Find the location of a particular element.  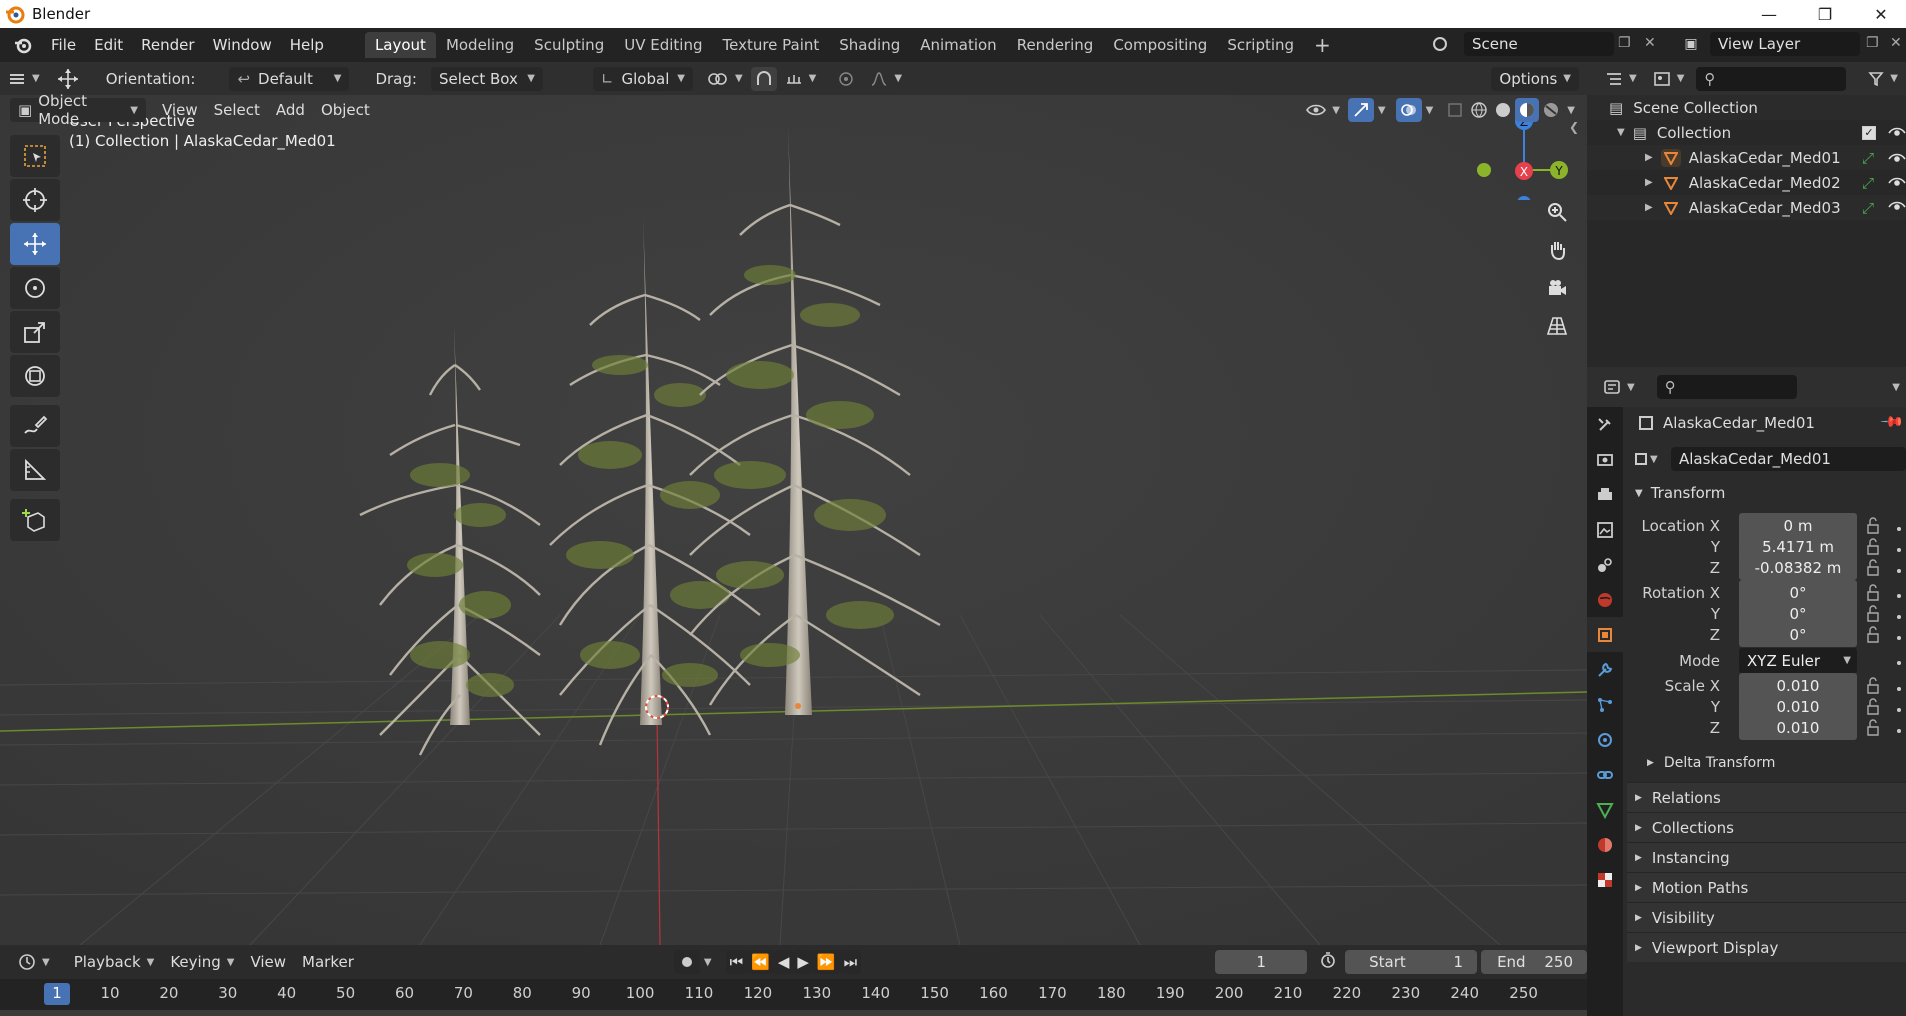

expand-collection-icon: ▼ is located at coordinates (1621, 132).